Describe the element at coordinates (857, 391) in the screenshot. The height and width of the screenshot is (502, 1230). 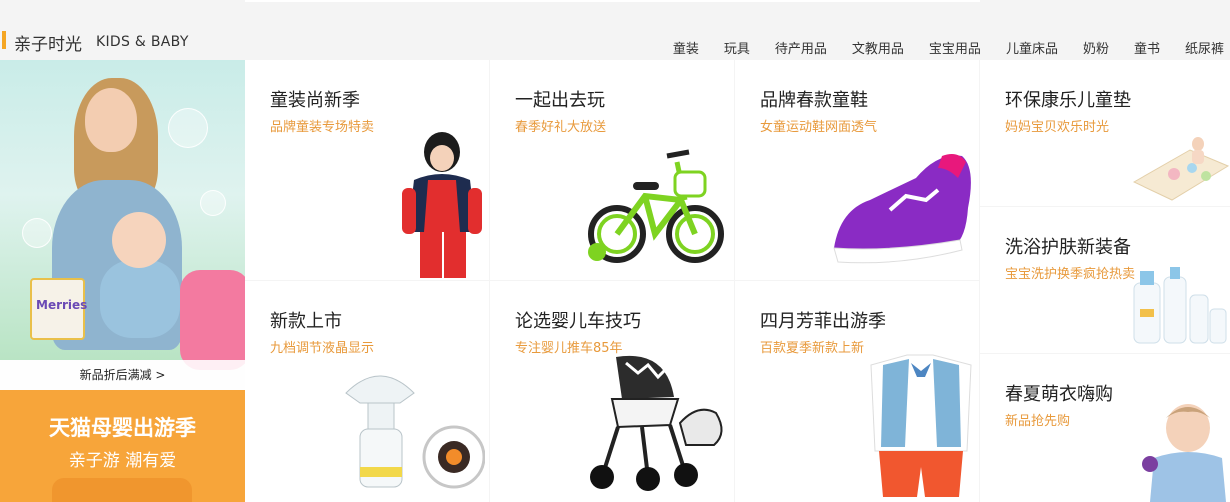
I see `product-card-spring-outing: 四月芳菲出游季 百款夏季新款上新` at that location.